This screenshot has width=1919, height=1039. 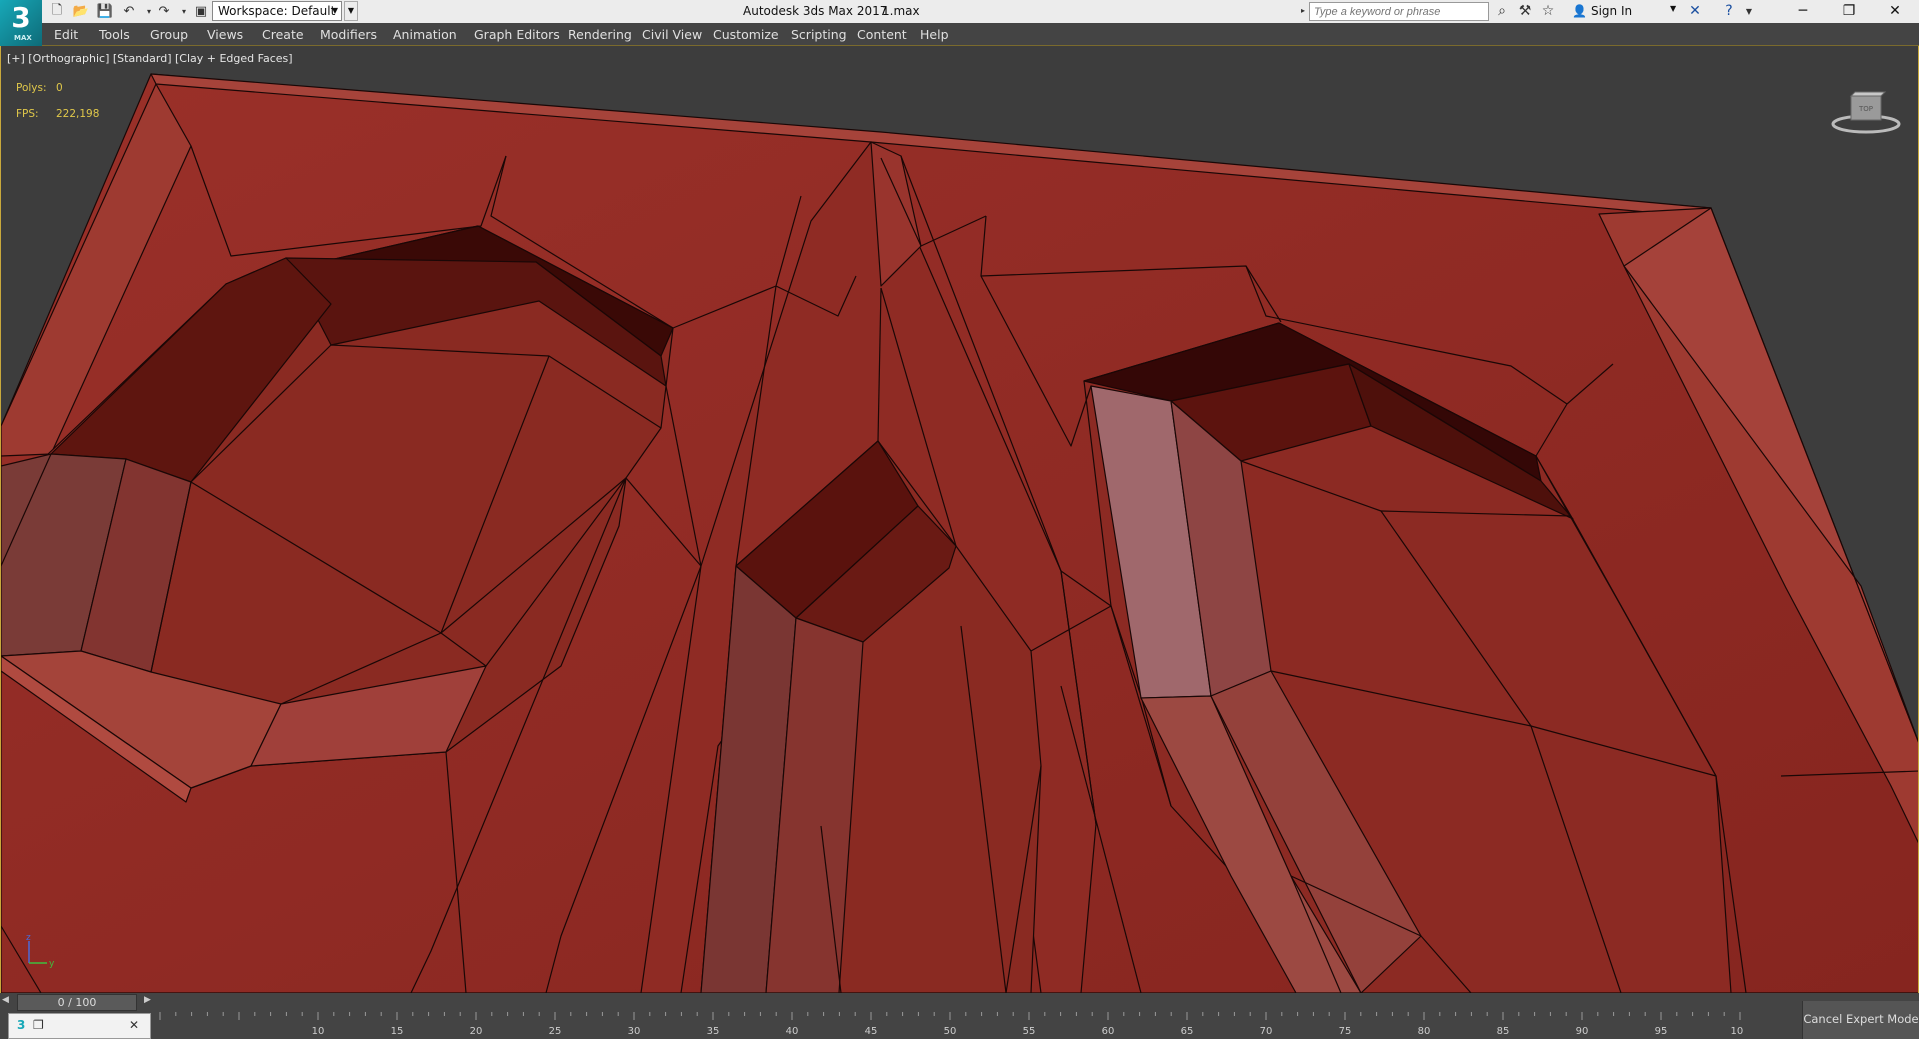 I want to click on user-icon: 👤, so click(x=1579, y=11).